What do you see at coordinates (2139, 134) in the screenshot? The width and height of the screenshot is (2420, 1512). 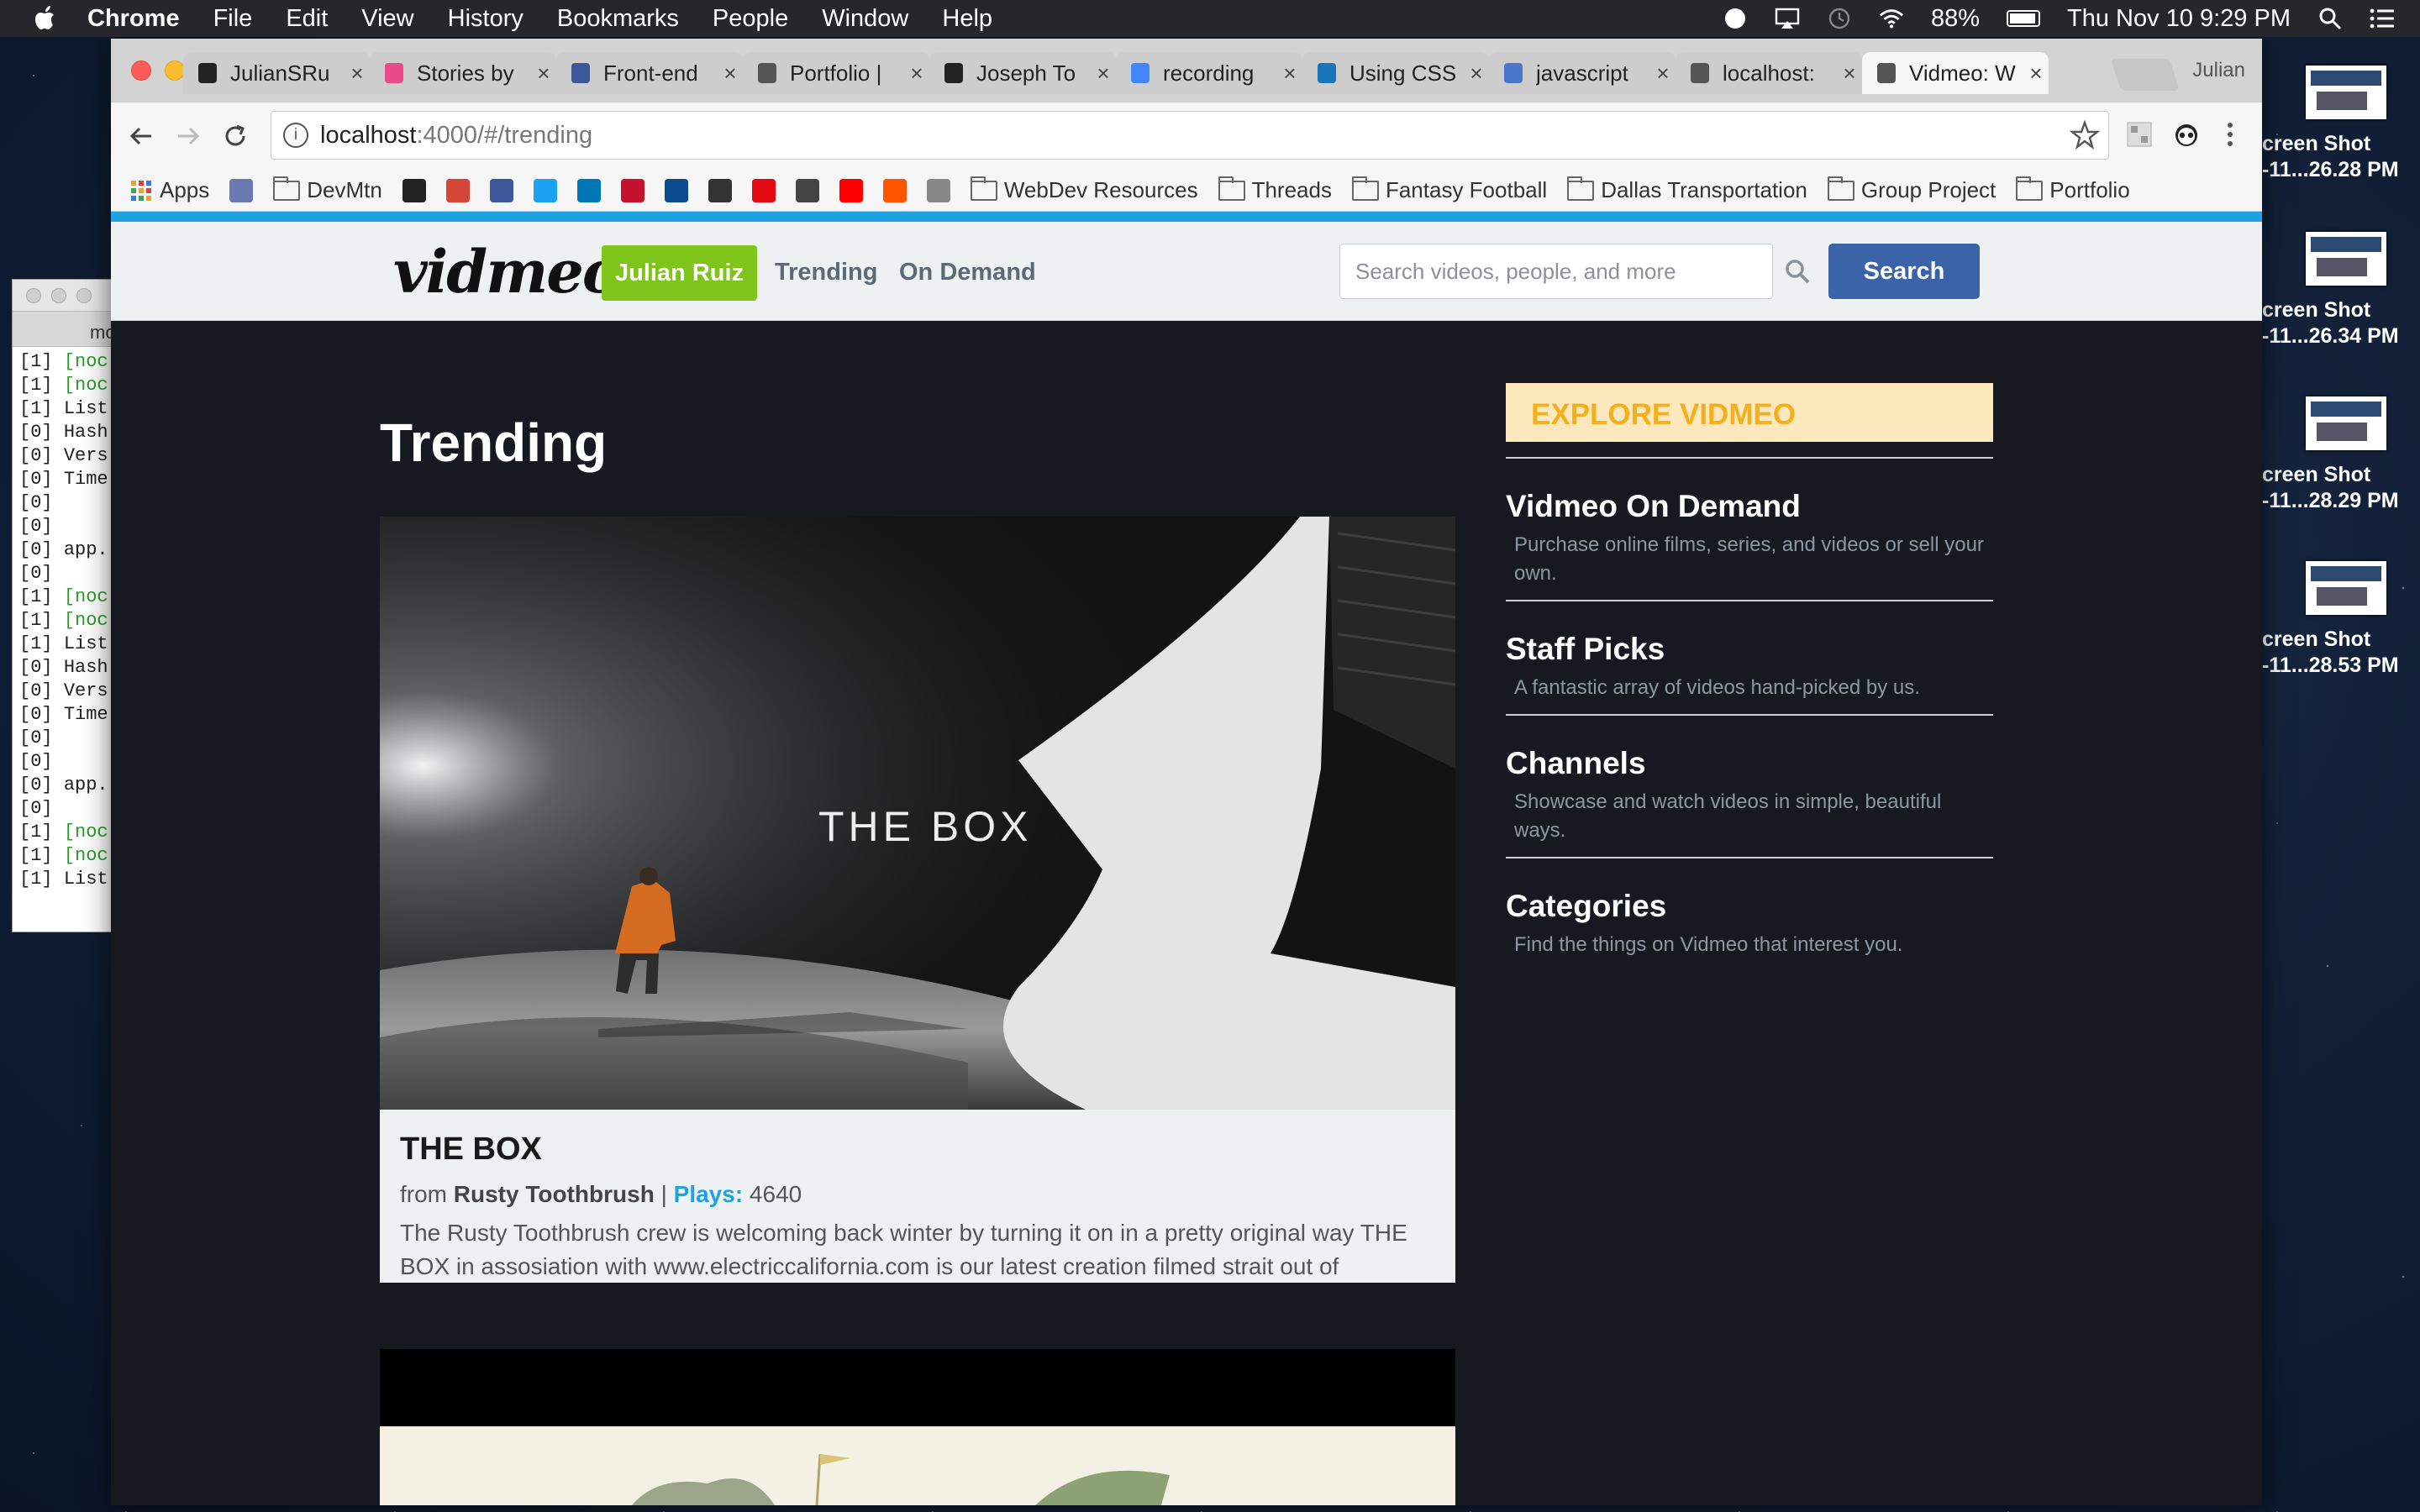 I see `extension-qr-icon` at bounding box center [2139, 134].